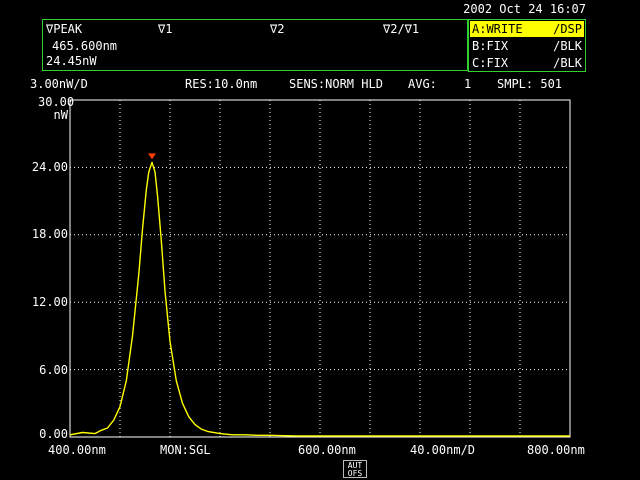 The image size is (640, 480). I want to click on x-axis-center: 600.00nm, so click(327, 450).